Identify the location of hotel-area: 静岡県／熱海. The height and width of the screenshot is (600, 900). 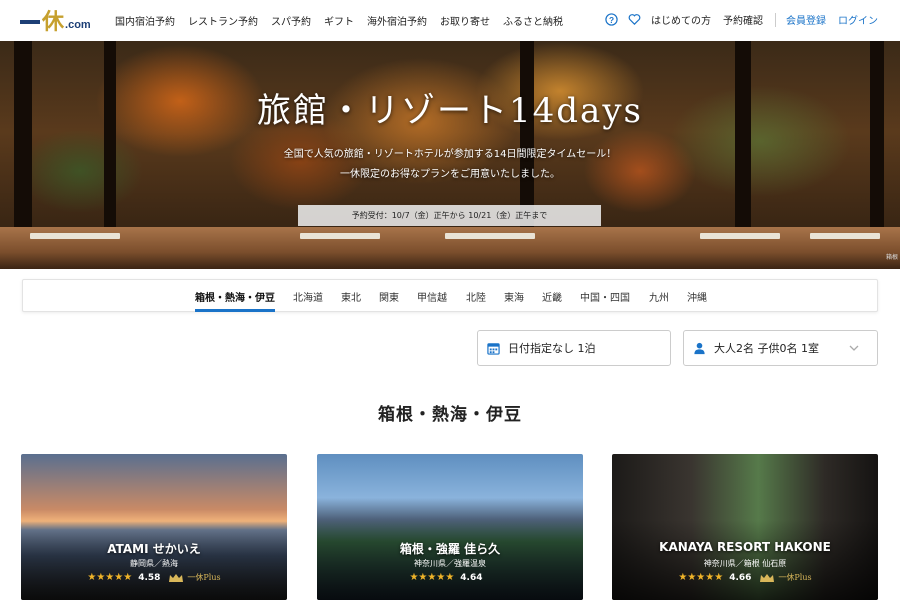
(154, 563).